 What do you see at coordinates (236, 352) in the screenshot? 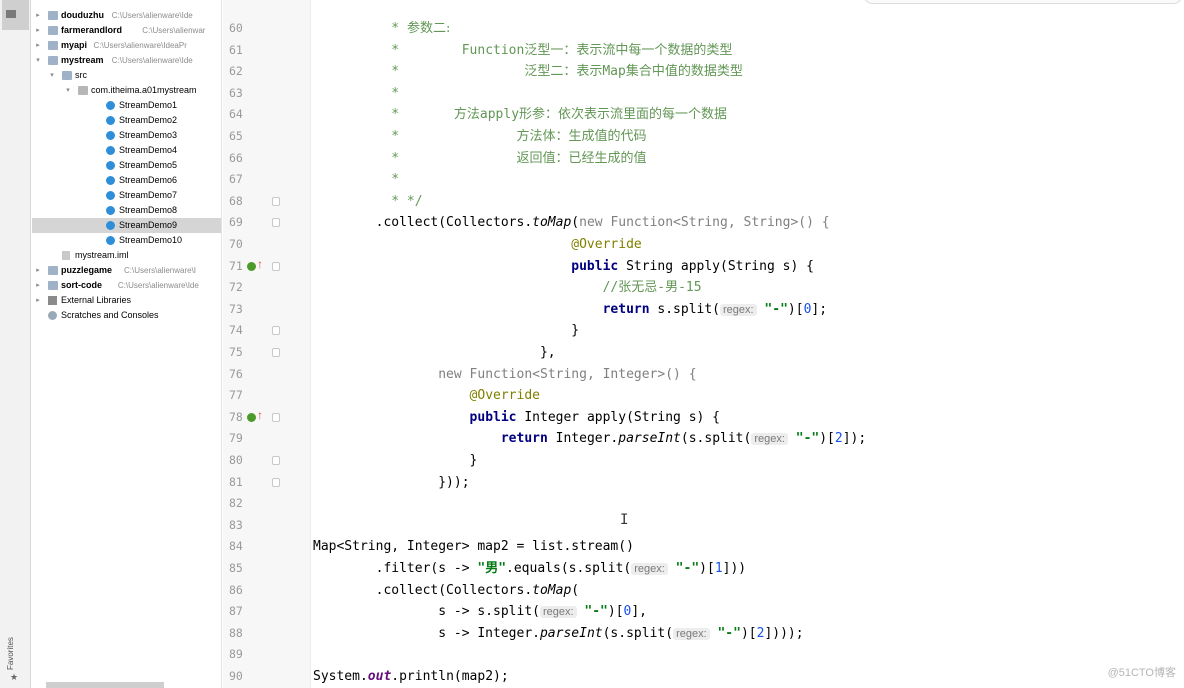
I see `line-number: 75` at bounding box center [236, 352].